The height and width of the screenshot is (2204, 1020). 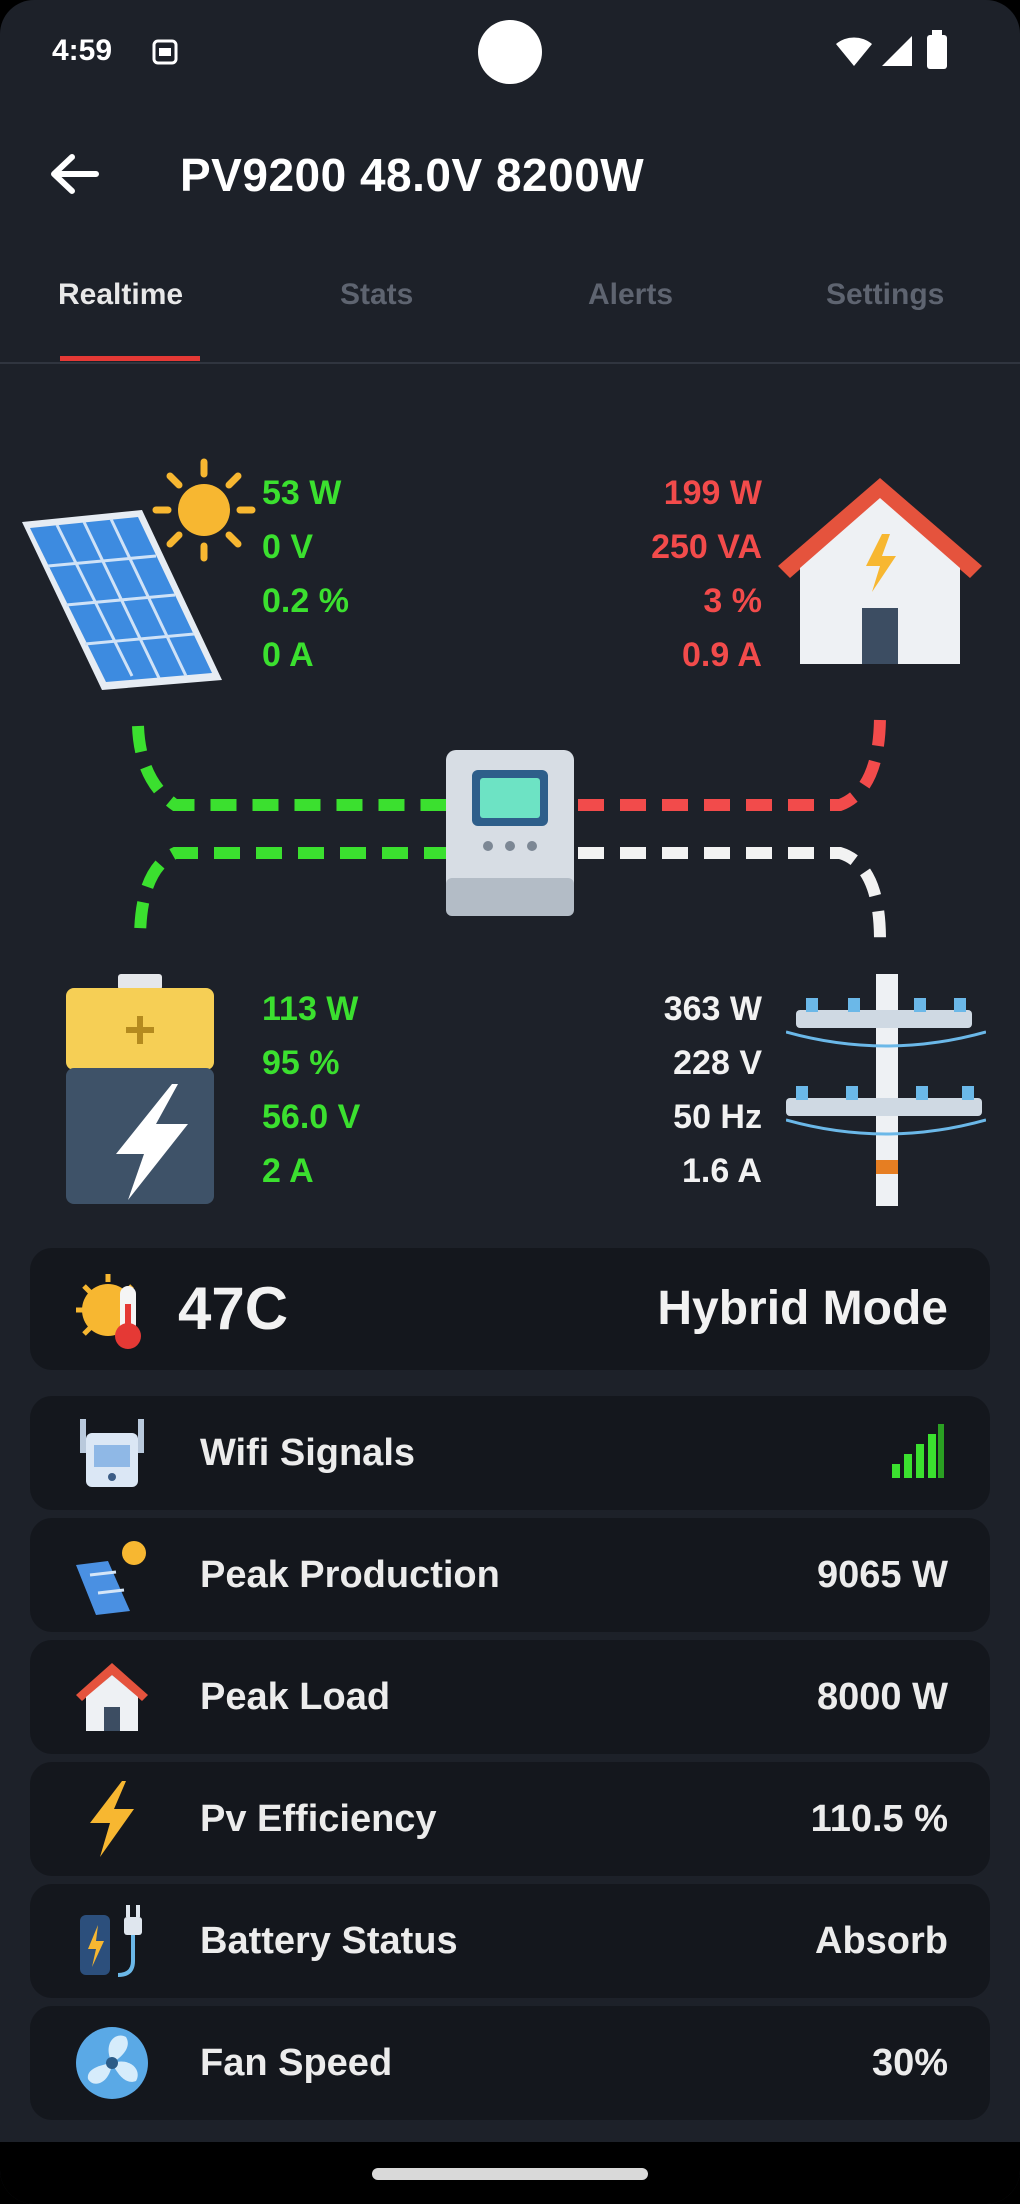 I want to click on info-row-peak-production: Peak Production 9065 W, so click(x=510, y=1575).